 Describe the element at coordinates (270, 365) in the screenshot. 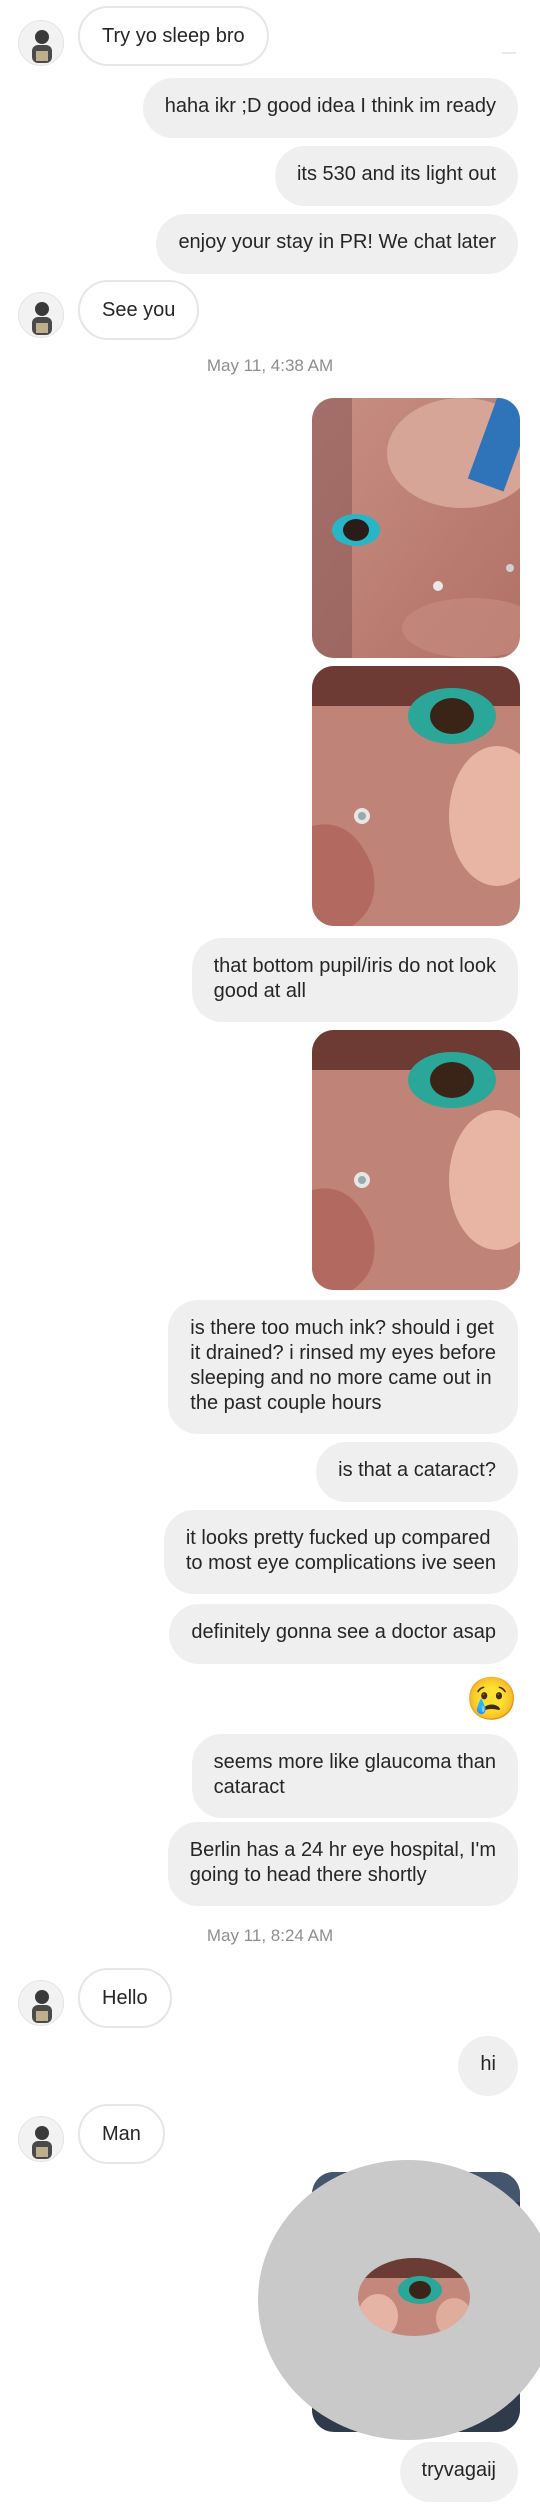

I see `timestamp: May 11, 4:38 AM` at that location.